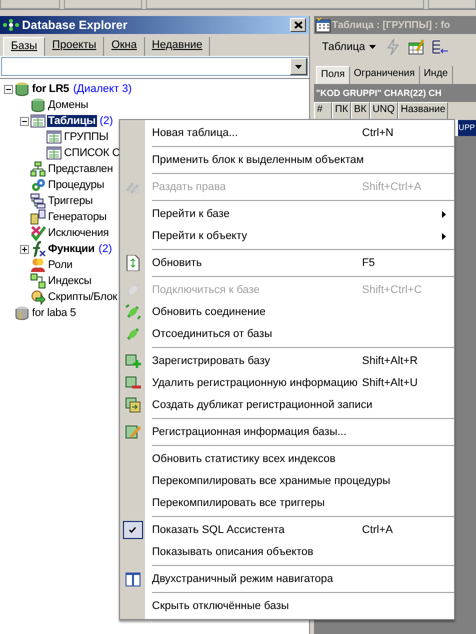 The height and width of the screenshot is (634, 476). I want to click on check-cross-icon, so click(38, 233).